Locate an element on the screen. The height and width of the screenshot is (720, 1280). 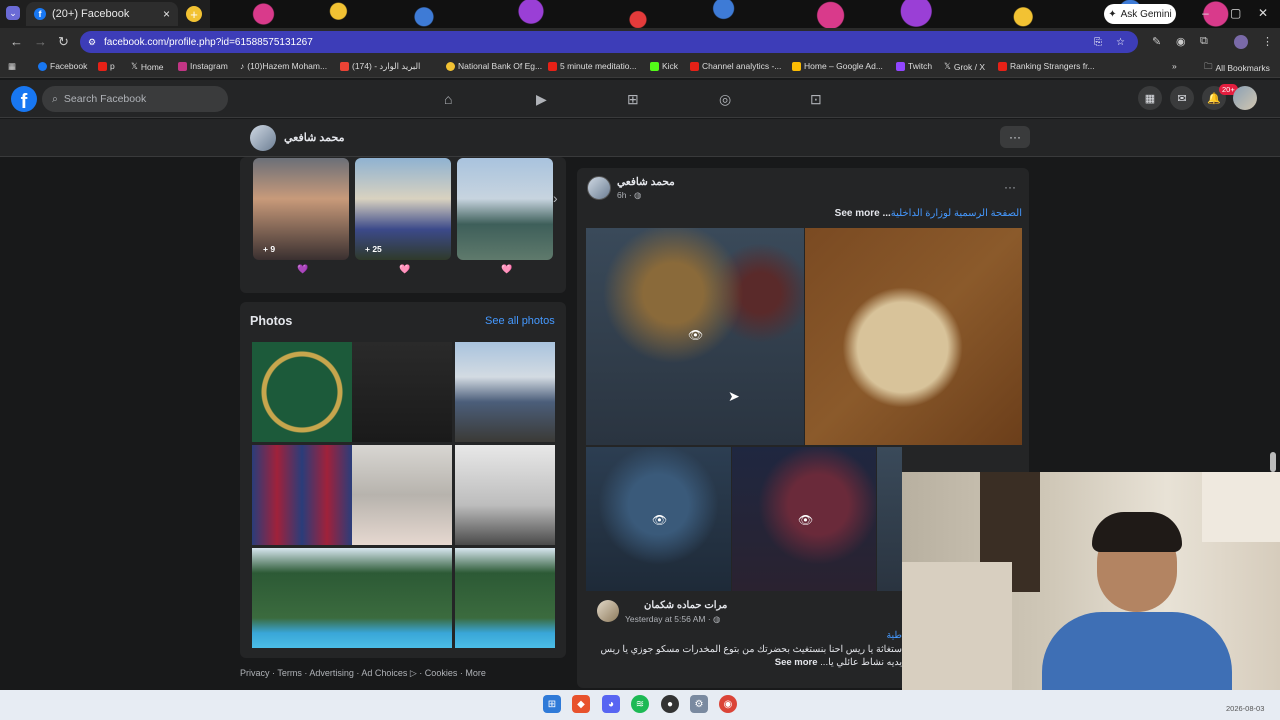
bookmark-kick: Kick is located at coordinates (664, 66).